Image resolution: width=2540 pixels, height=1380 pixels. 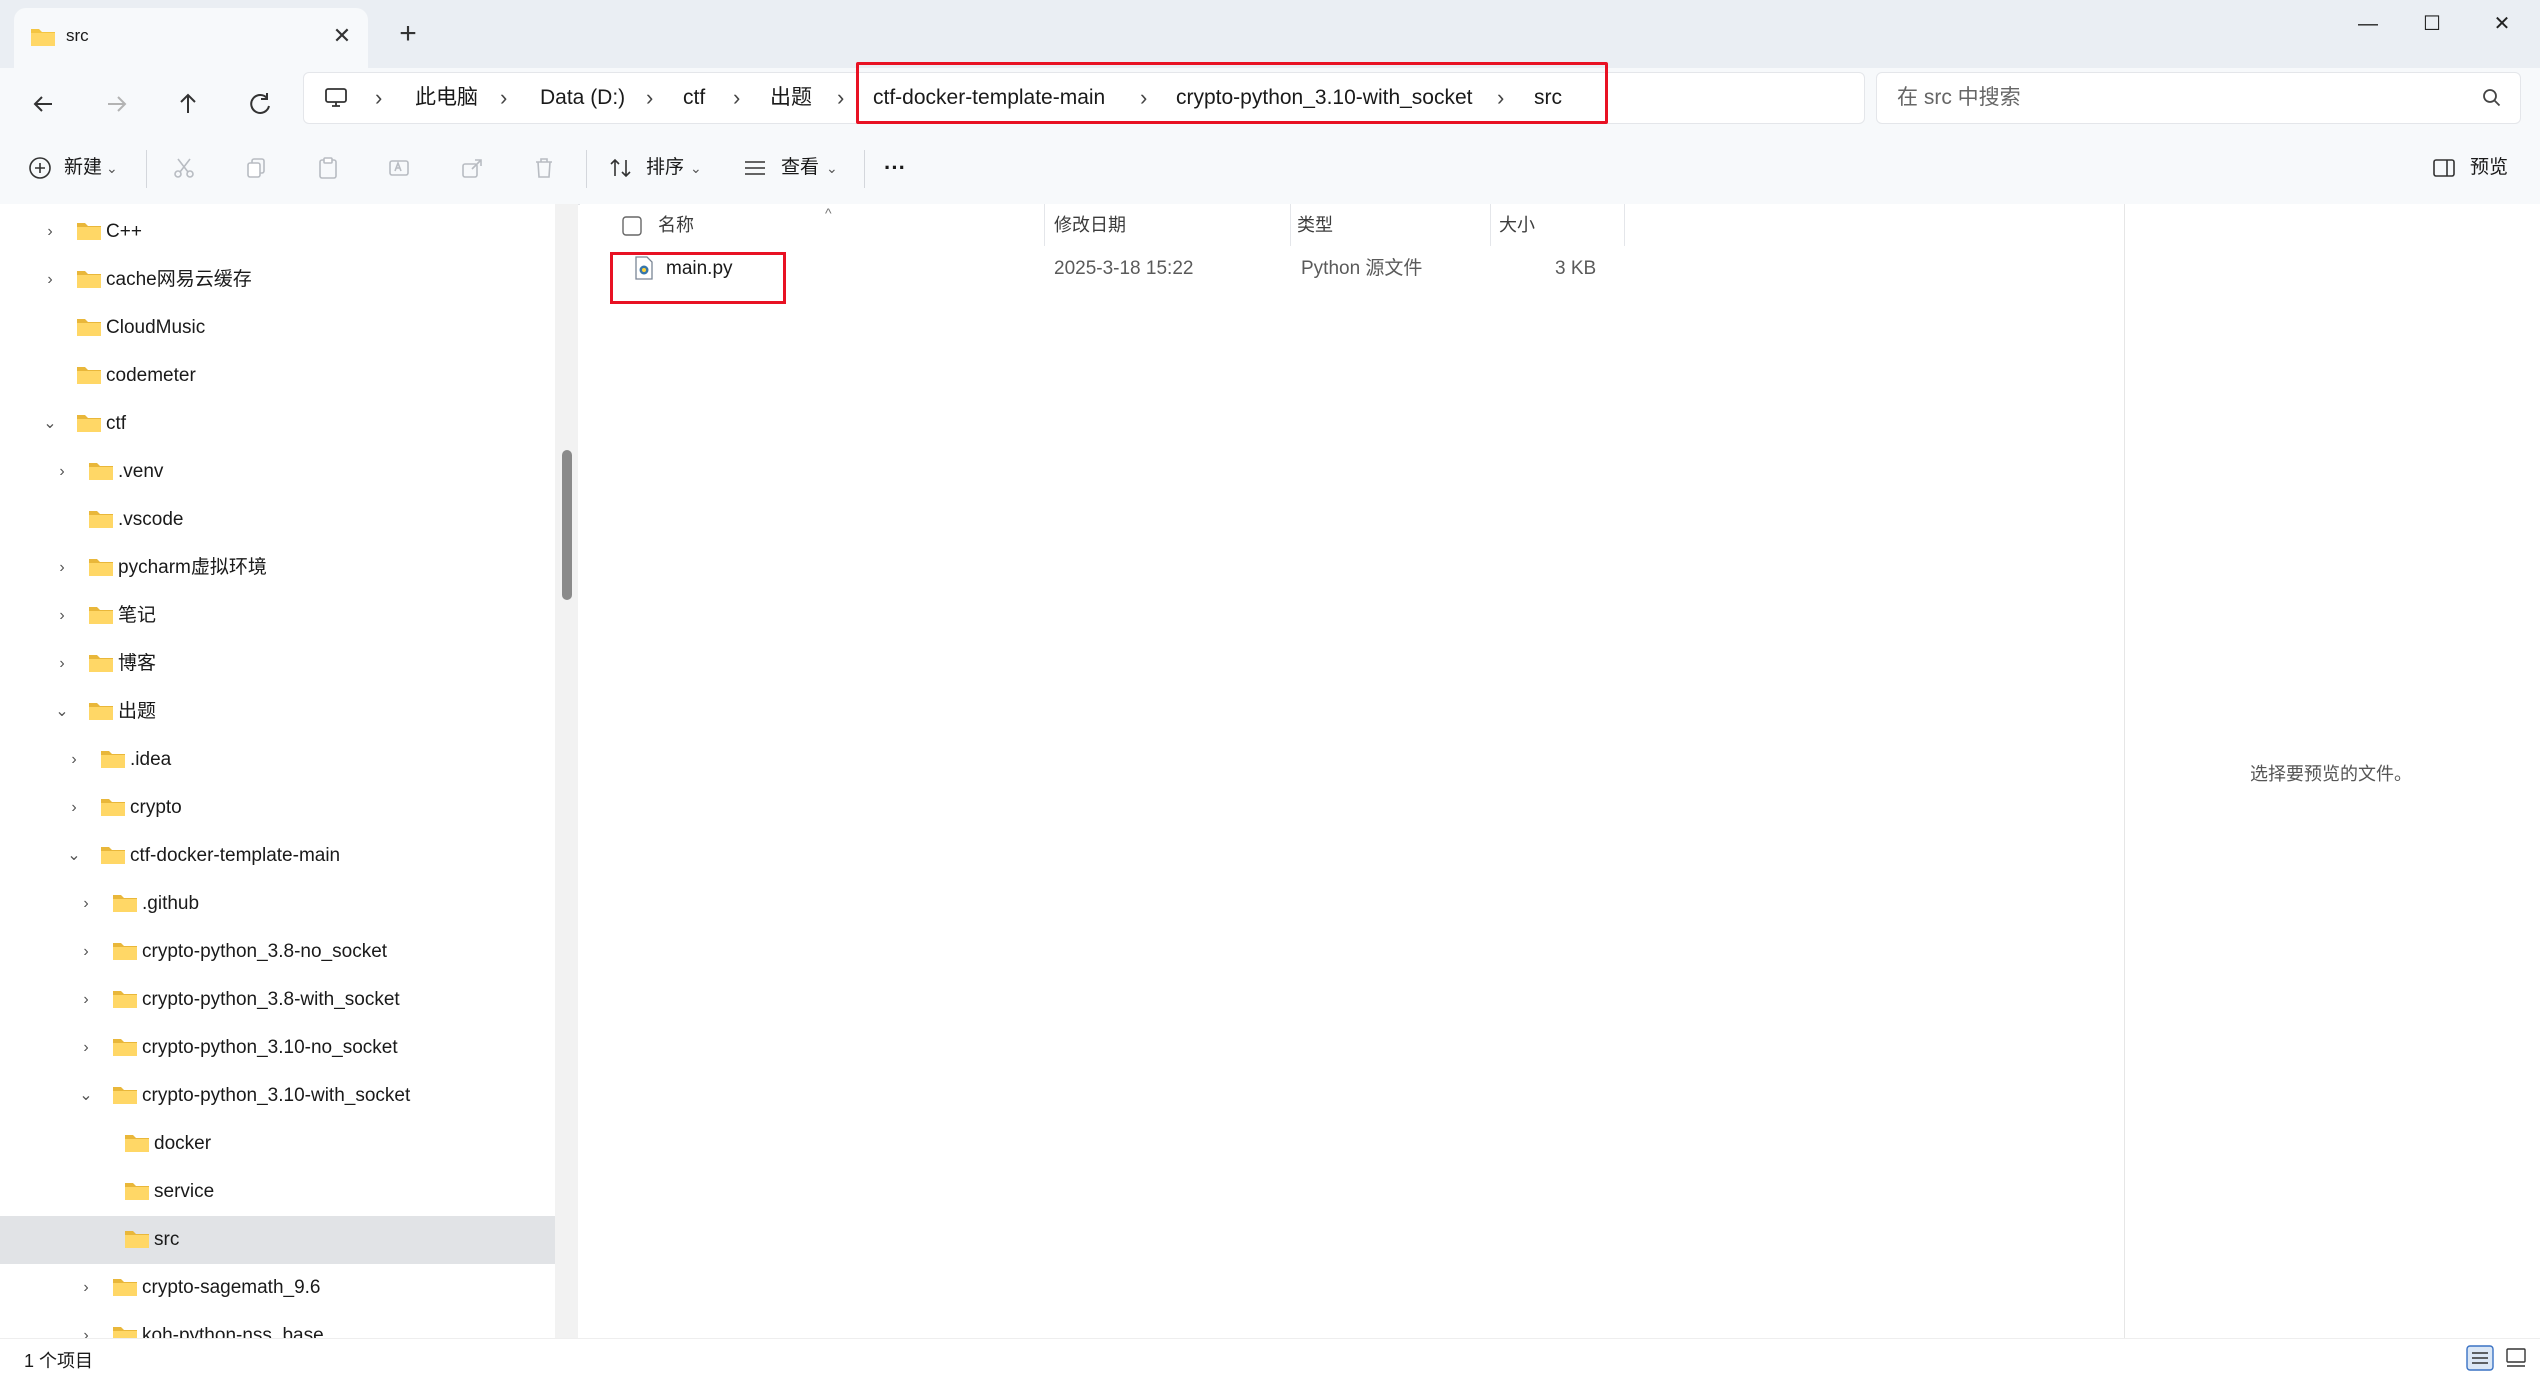 What do you see at coordinates (665, 168) in the screenshot?
I see `sort-button: 排序` at bounding box center [665, 168].